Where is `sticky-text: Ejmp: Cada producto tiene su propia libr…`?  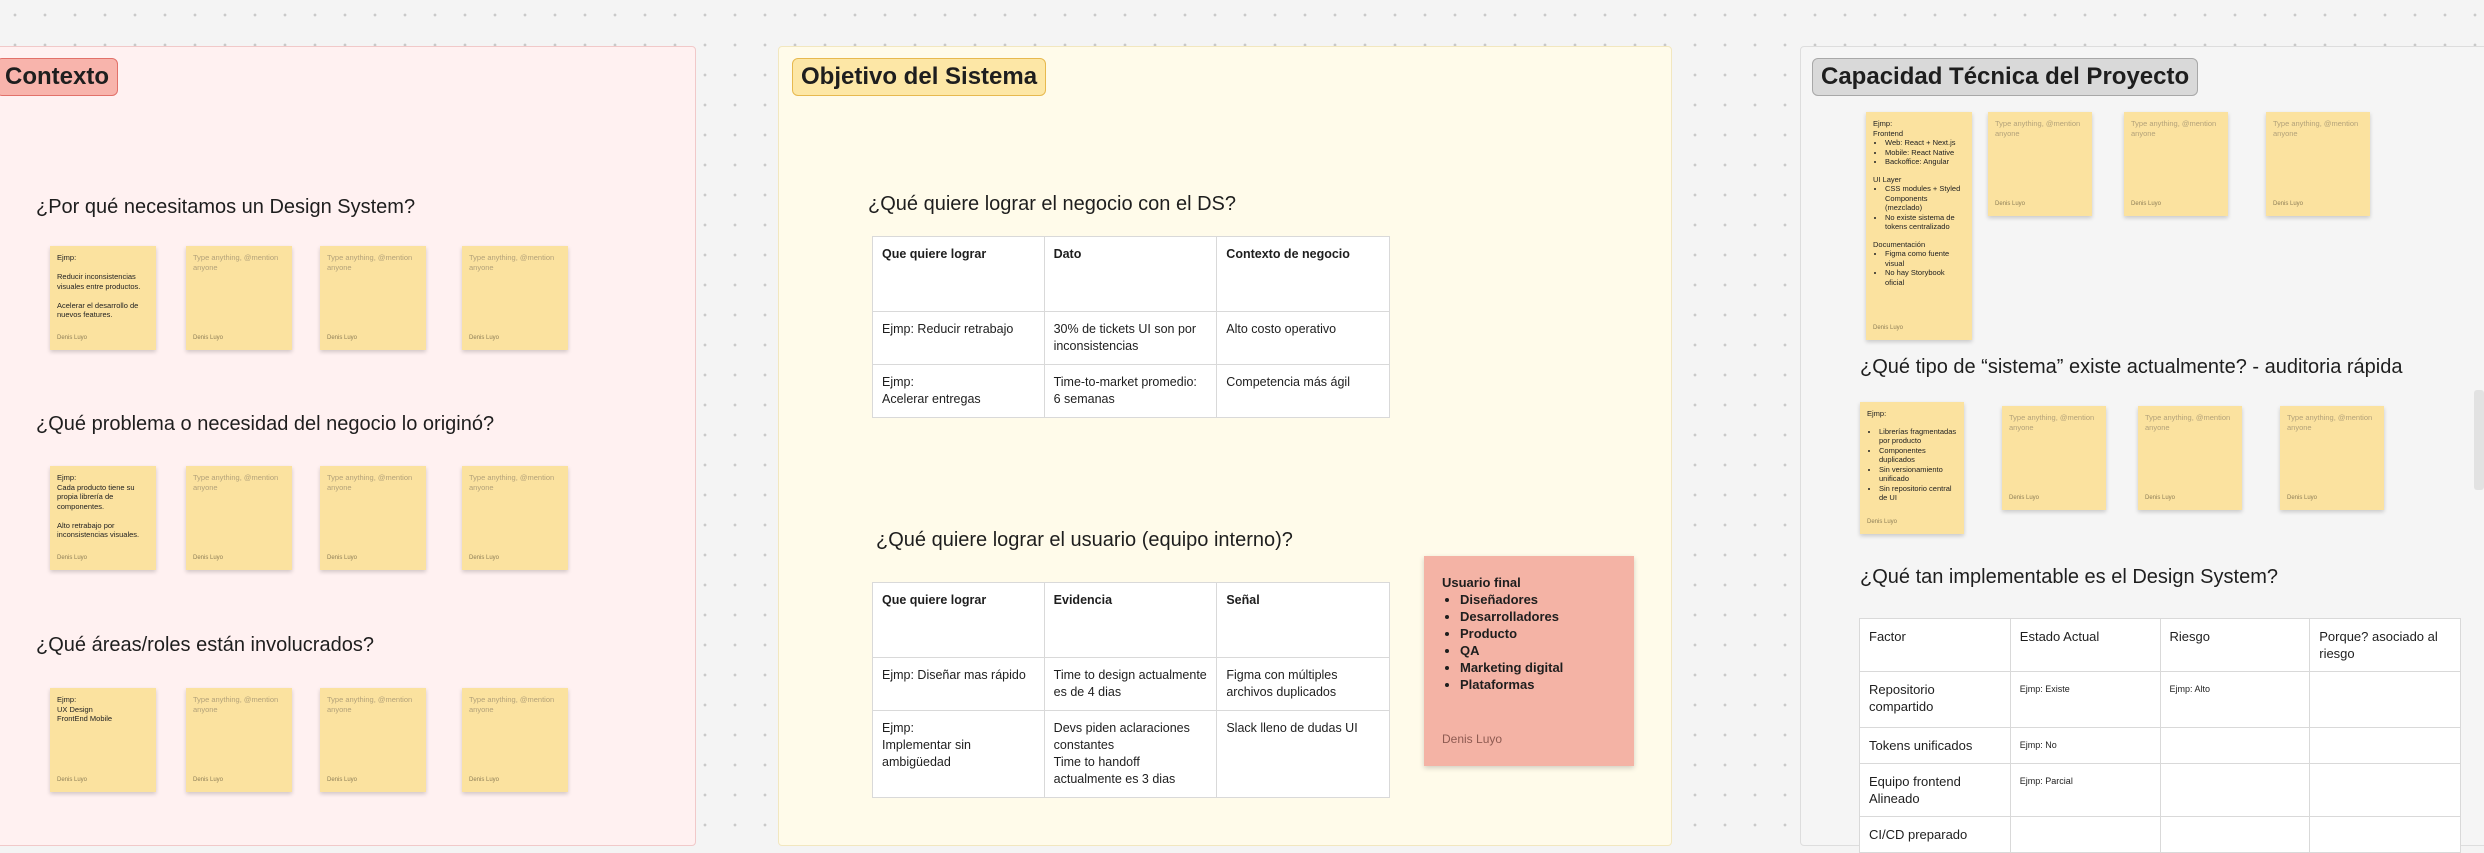
sticky-text: Ejmp: Cada producto tiene su propia libr… is located at coordinates (98, 506).